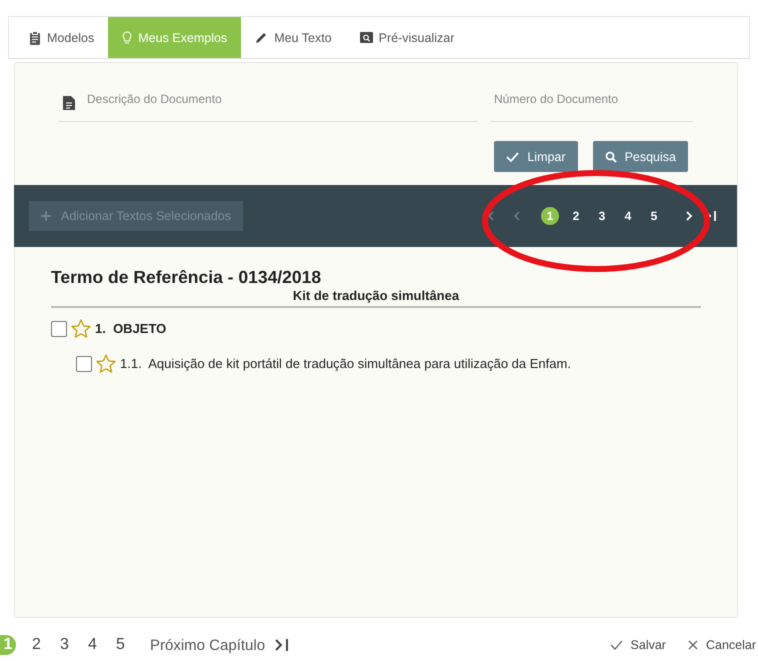  What do you see at coordinates (186, 277) in the screenshot?
I see `document-title: Termo de Referência - 0134/2018` at bounding box center [186, 277].